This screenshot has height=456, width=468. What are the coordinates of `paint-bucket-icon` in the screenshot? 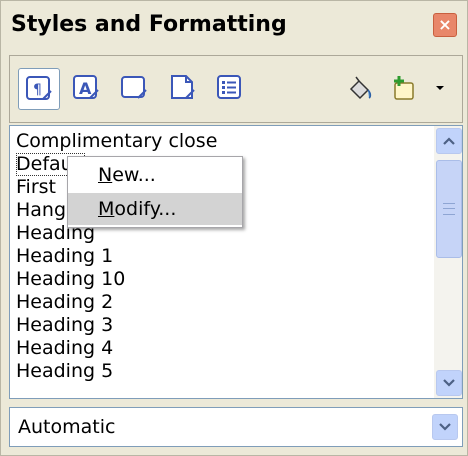 It's located at (360, 88).